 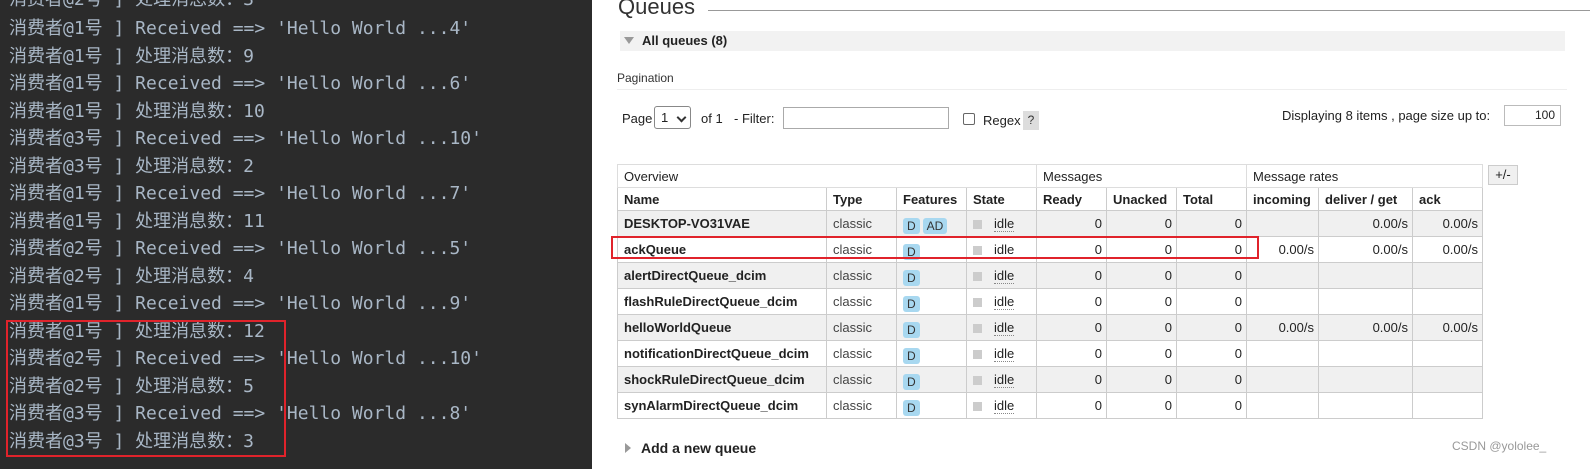 What do you see at coordinates (1282, 327) in the screenshot?
I see `incoming-rate: 0.00/s` at bounding box center [1282, 327].